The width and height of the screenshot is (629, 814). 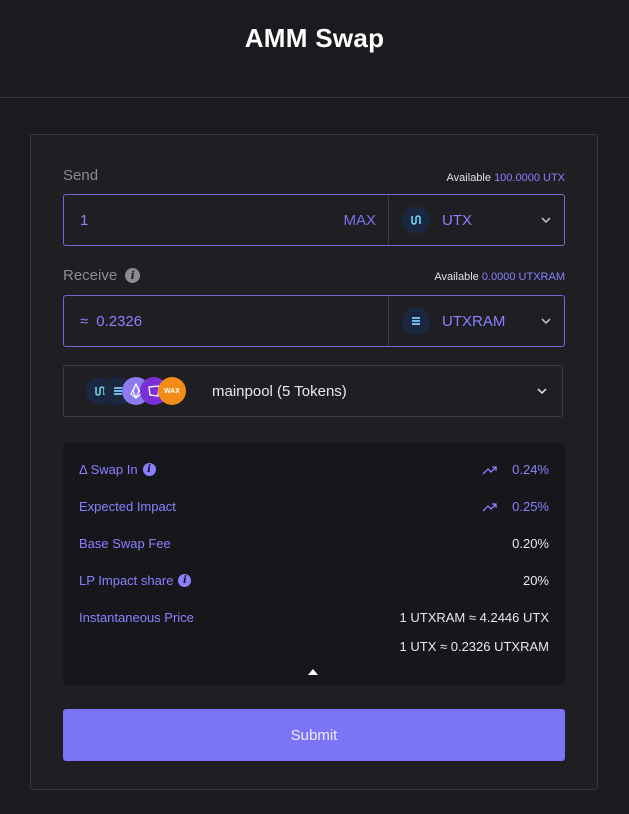 I want to click on send-field: 1 MAX UTX, so click(x=314, y=220).